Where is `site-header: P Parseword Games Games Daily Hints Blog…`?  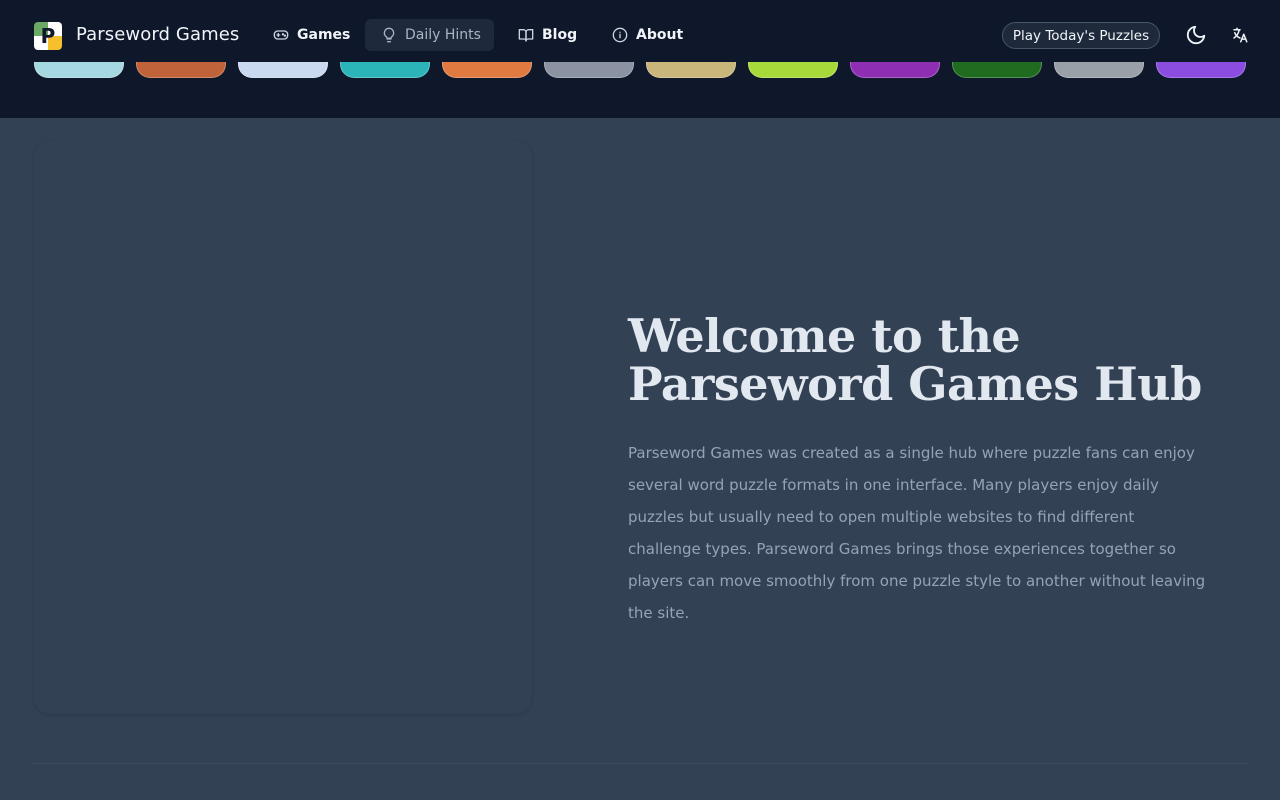 site-header: P Parseword Games Games Daily Hints Blog… is located at coordinates (640, 59).